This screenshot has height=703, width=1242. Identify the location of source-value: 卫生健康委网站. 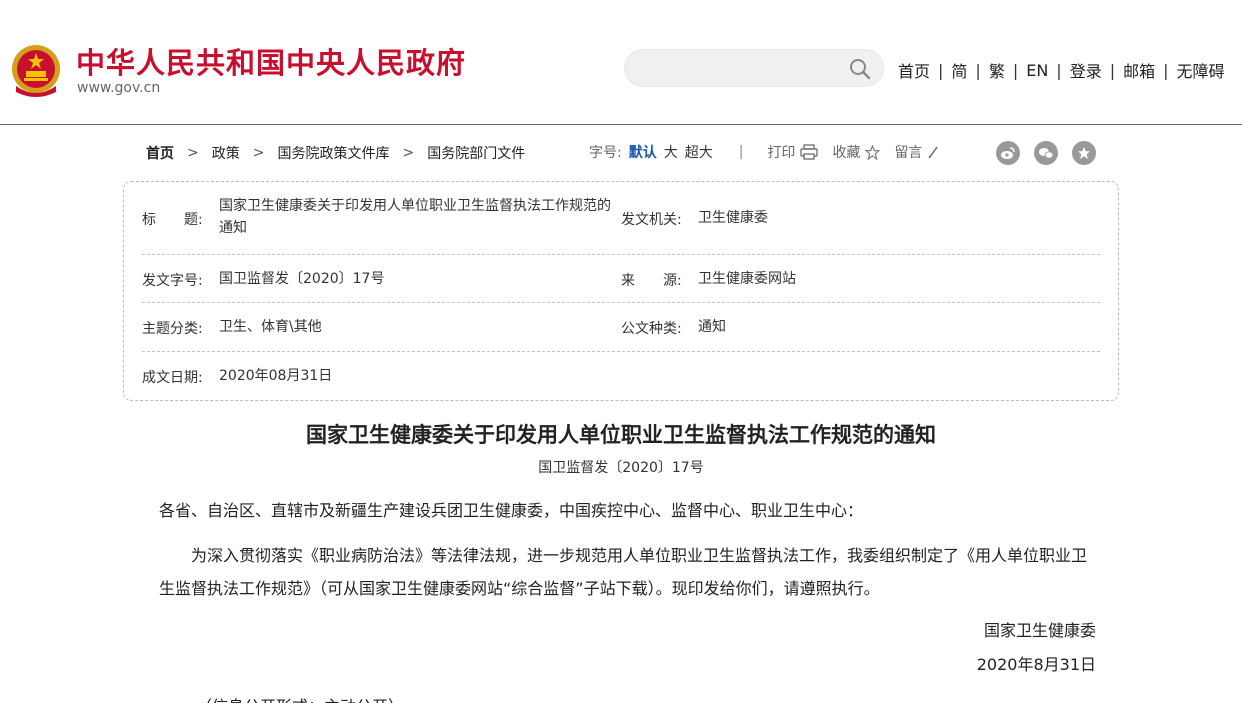
(747, 279).